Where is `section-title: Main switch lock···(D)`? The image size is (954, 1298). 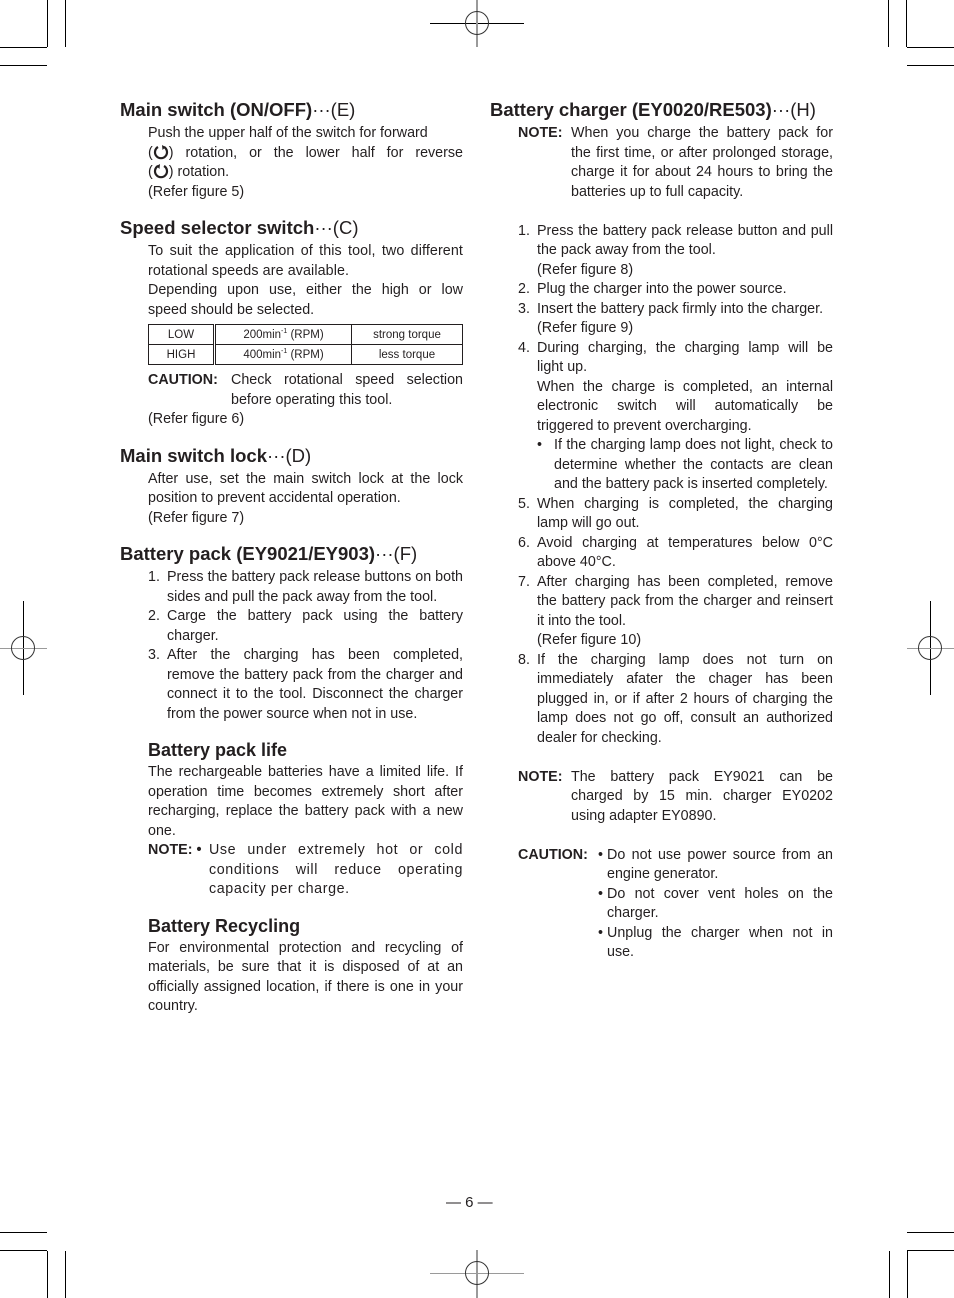
section-title: Main switch lock···(D) is located at coordinates (216, 455).